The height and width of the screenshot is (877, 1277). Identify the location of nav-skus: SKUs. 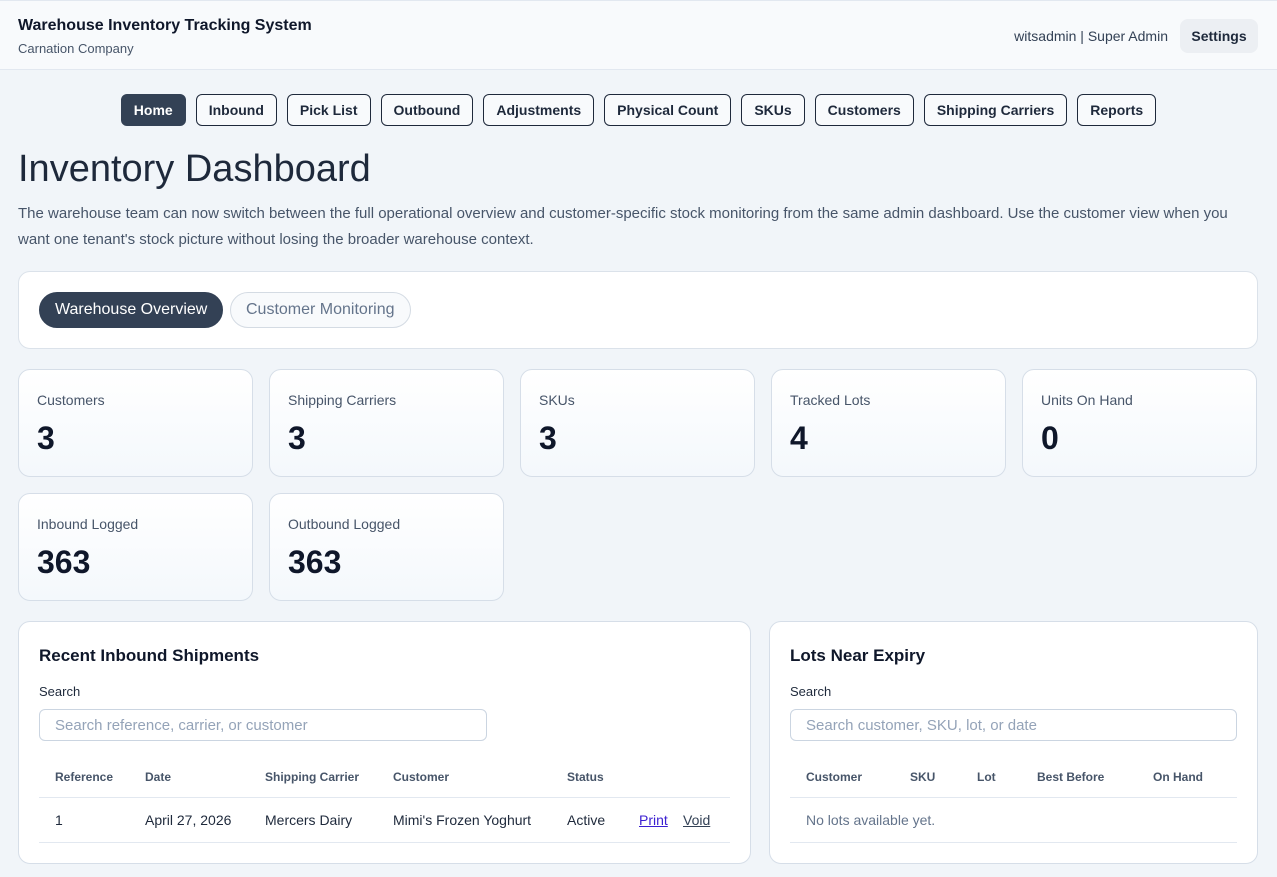
(773, 110).